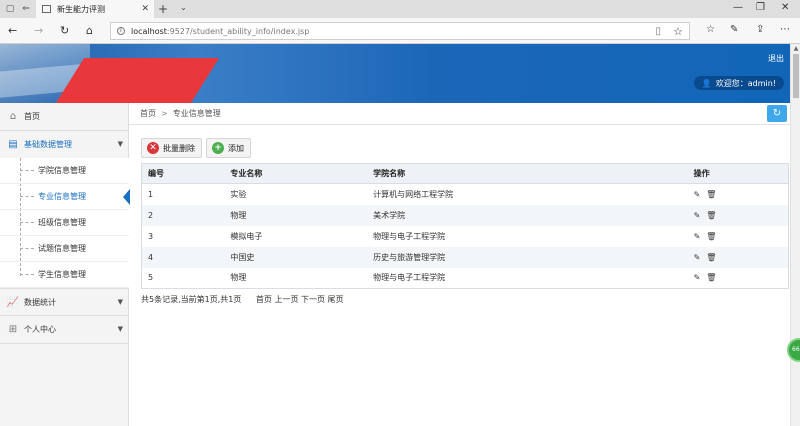 This screenshot has height=426, width=800. I want to click on home-icon: ⌂, so click(89, 30).